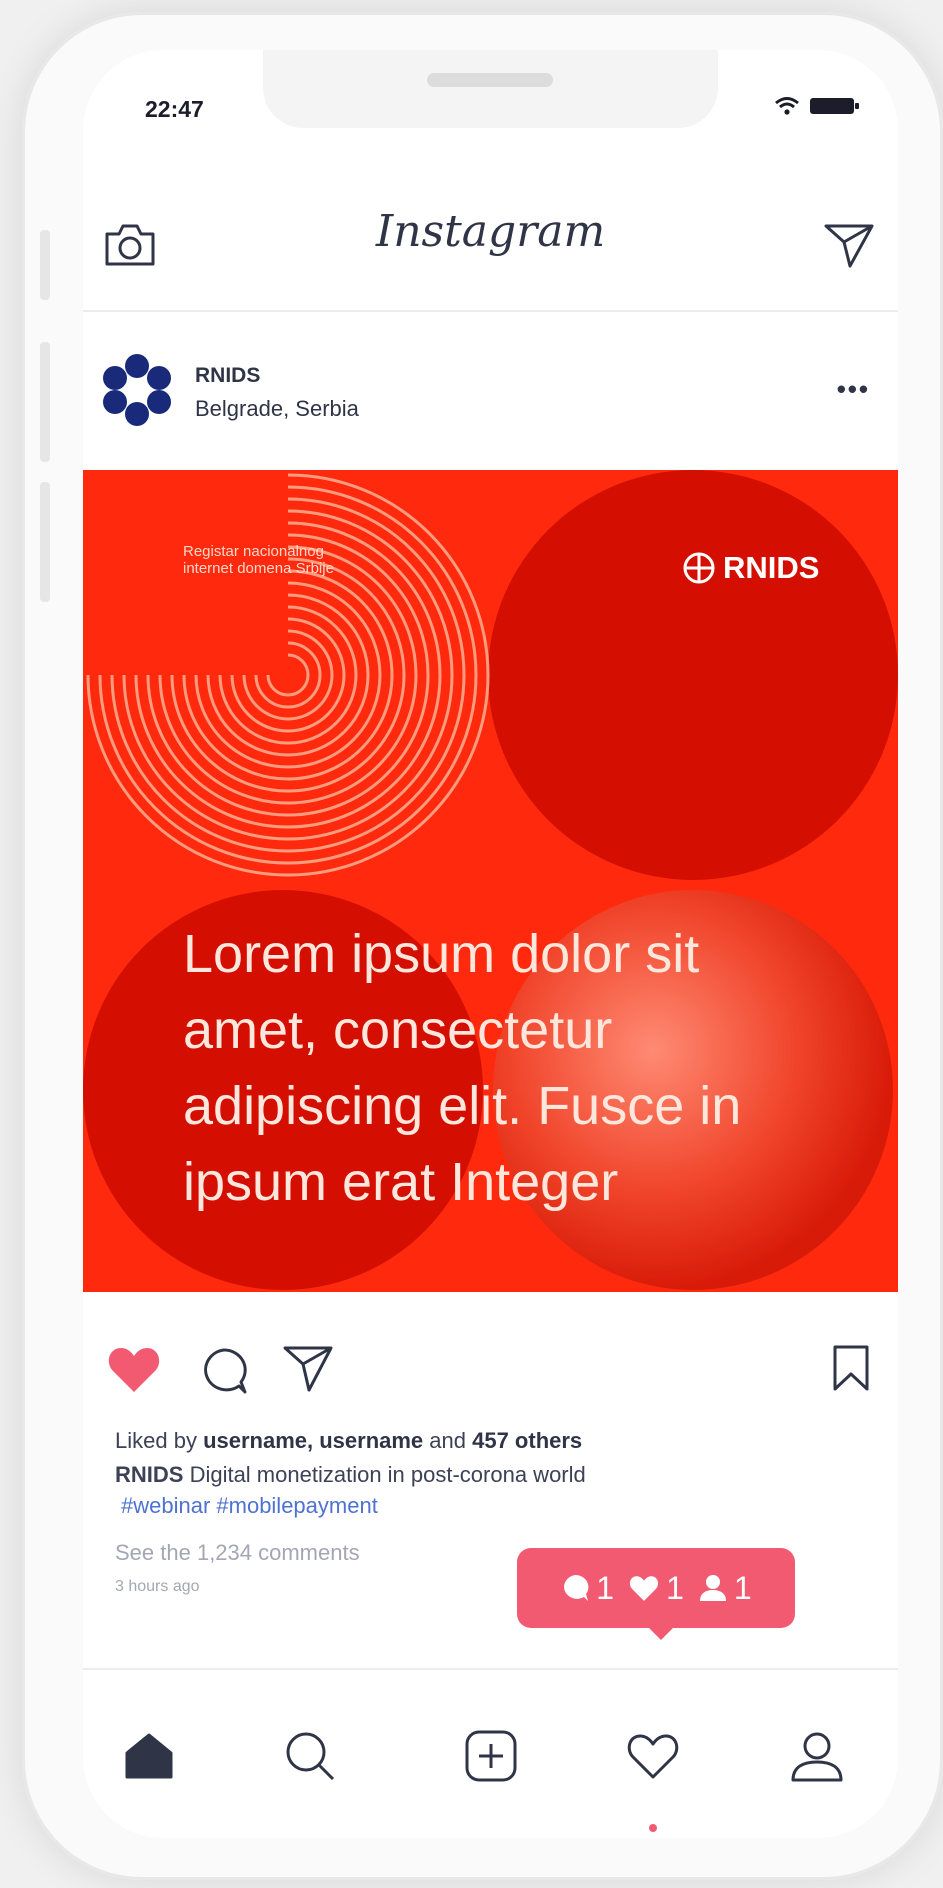  Describe the element at coordinates (661, 1633) in the screenshot. I see `notification-pointer` at that location.